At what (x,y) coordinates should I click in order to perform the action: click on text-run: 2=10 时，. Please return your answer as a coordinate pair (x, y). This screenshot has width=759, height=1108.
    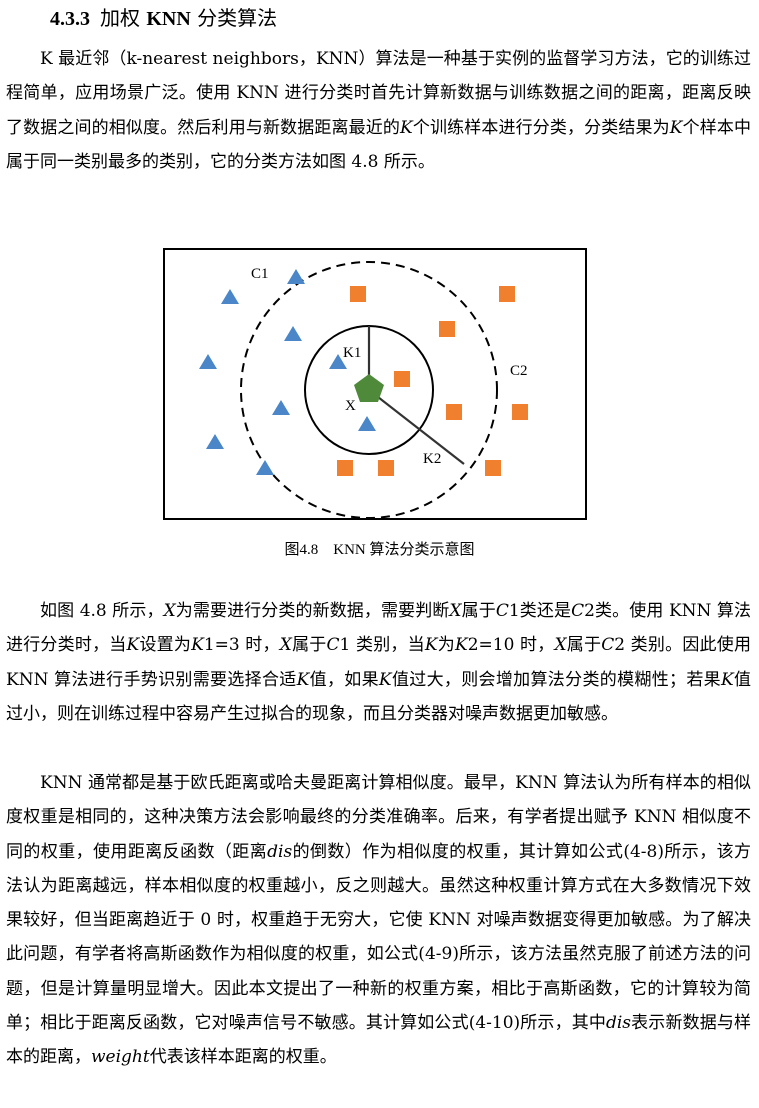
    Looking at the image, I should click on (511, 645).